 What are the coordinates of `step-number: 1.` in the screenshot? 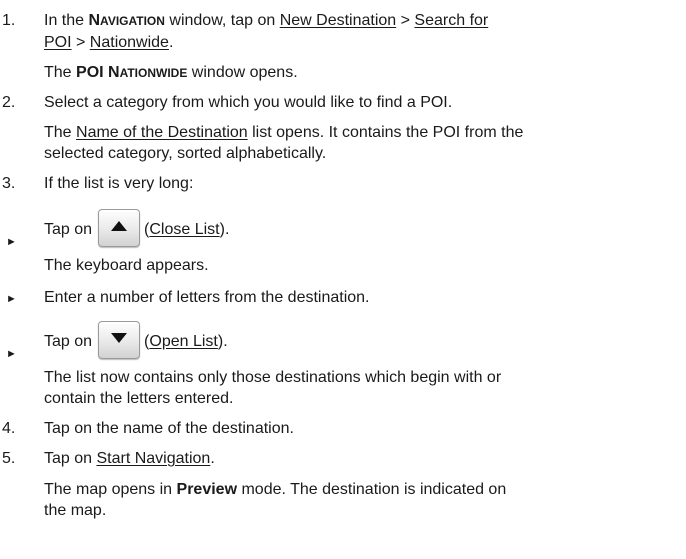 It's located at (9, 20).